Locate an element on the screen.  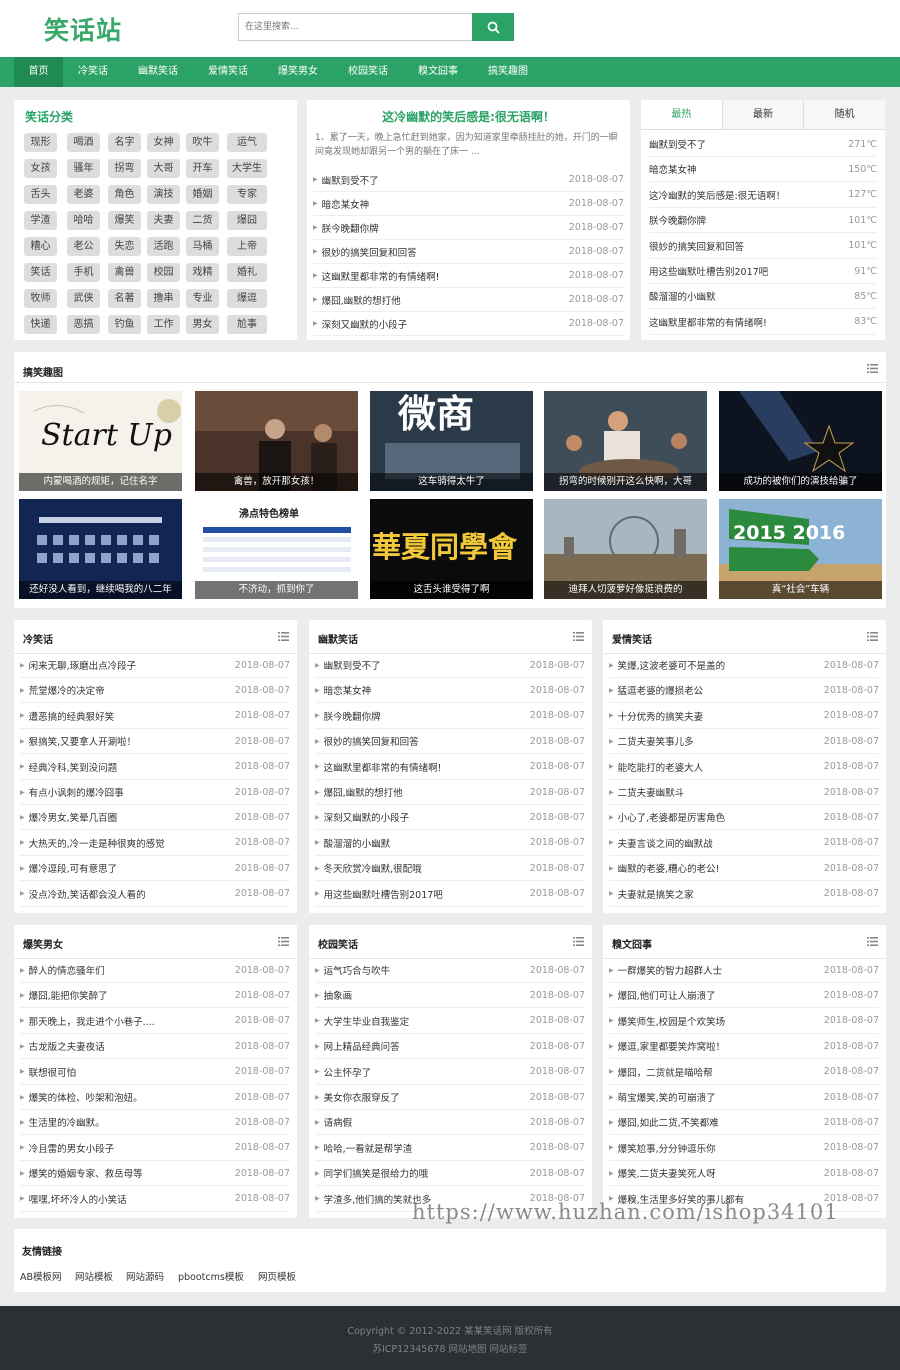
gallery-item: 微商 这车骑得太牛了 is located at coordinates (451, 441).